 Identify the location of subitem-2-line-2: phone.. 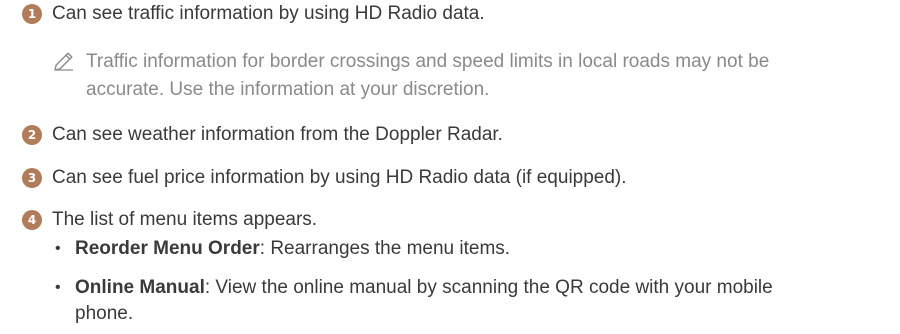
(104, 313).